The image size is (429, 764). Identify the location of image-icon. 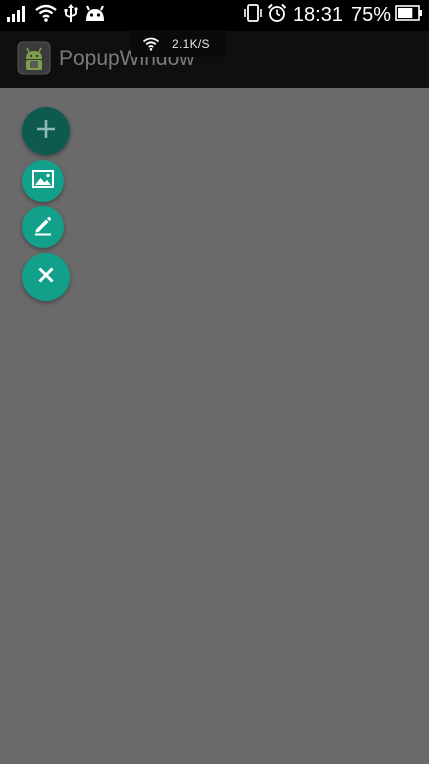
(43, 181).